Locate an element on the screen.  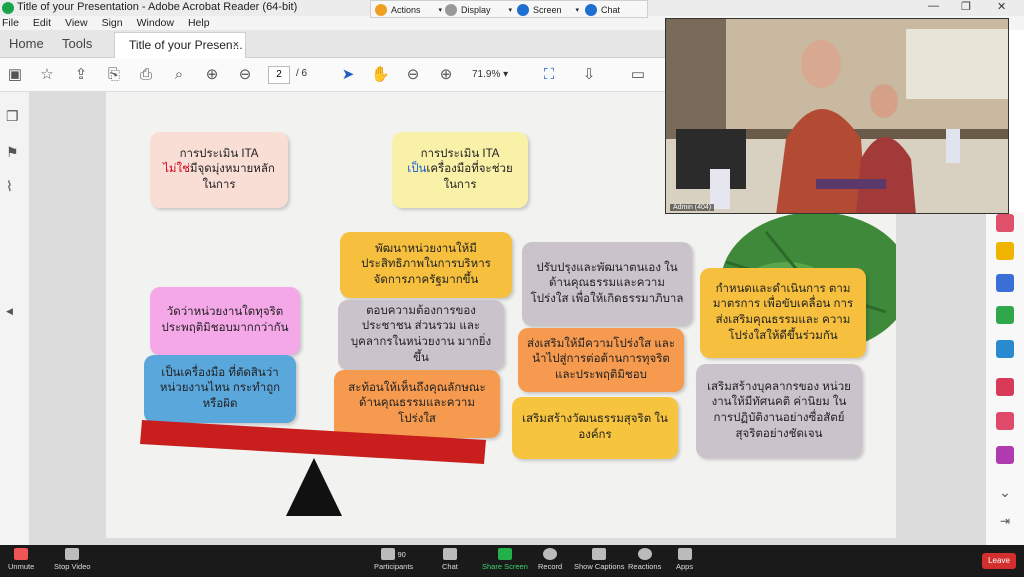
protect-icon is located at coordinates (1005, 421).